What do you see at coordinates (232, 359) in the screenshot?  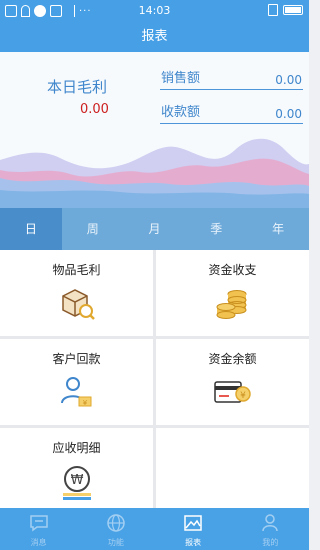 I see `card-title: 资金余额` at bounding box center [232, 359].